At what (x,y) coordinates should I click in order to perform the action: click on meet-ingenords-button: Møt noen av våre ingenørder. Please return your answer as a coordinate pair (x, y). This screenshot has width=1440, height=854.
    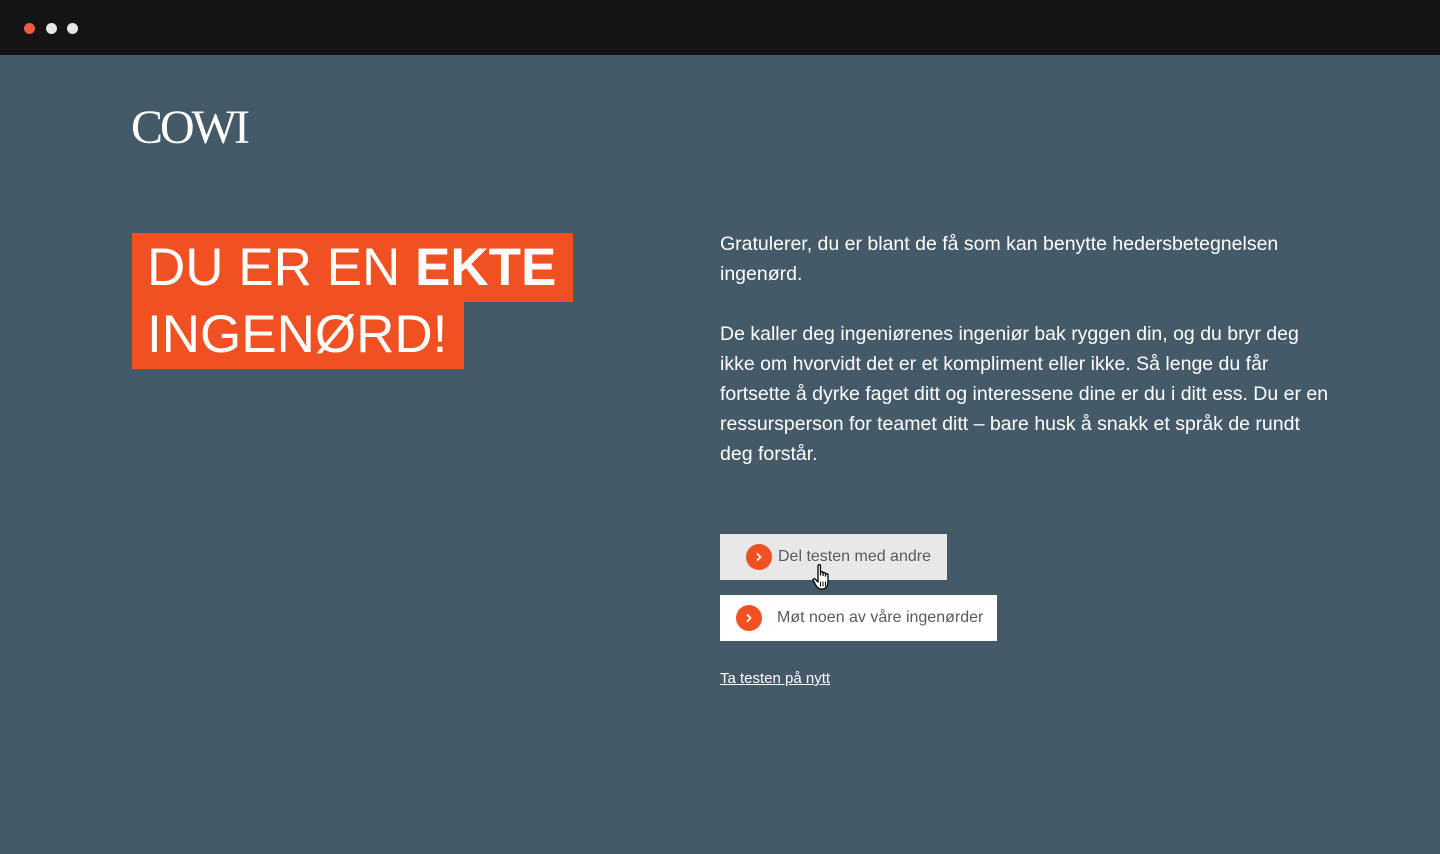
    Looking at the image, I should click on (858, 618).